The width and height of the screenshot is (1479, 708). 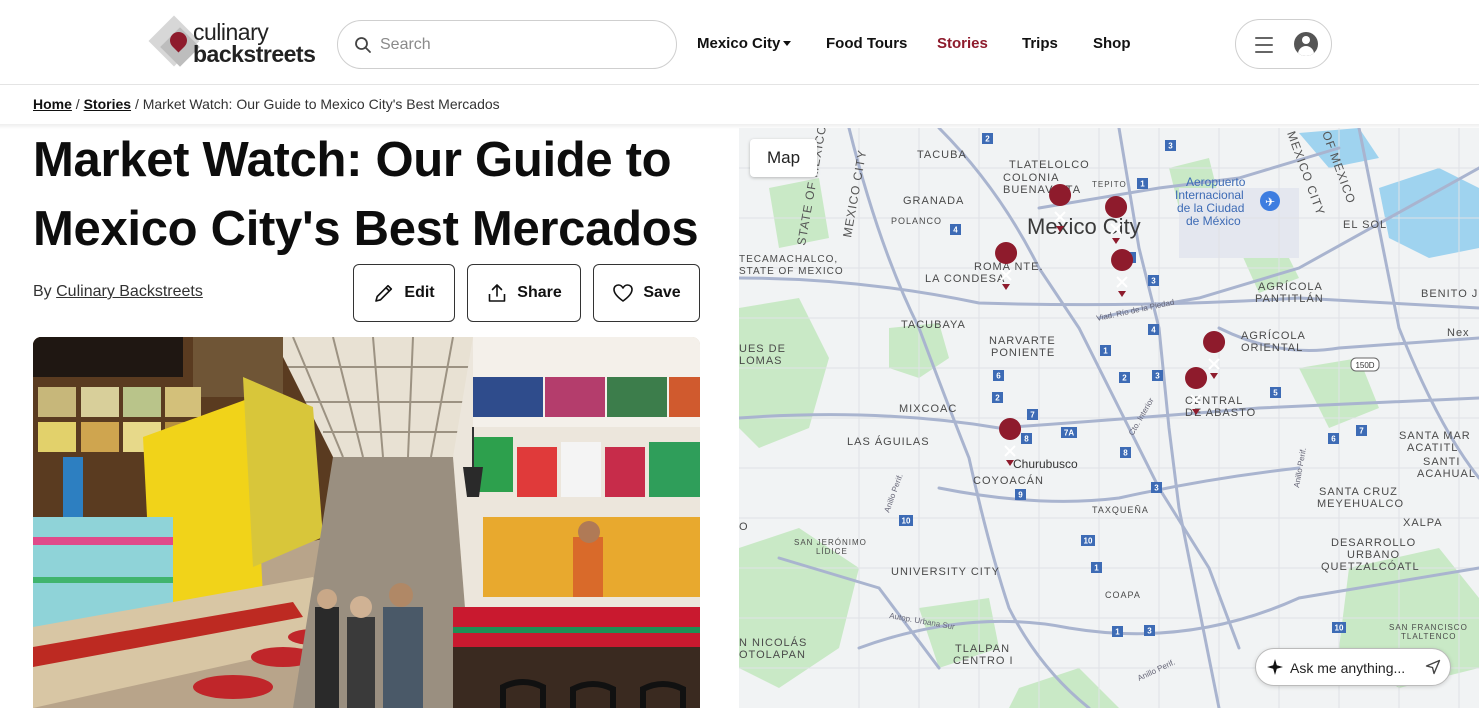 What do you see at coordinates (1084, 226) in the screenshot?
I see `svg-text: Mexico City` at bounding box center [1084, 226].